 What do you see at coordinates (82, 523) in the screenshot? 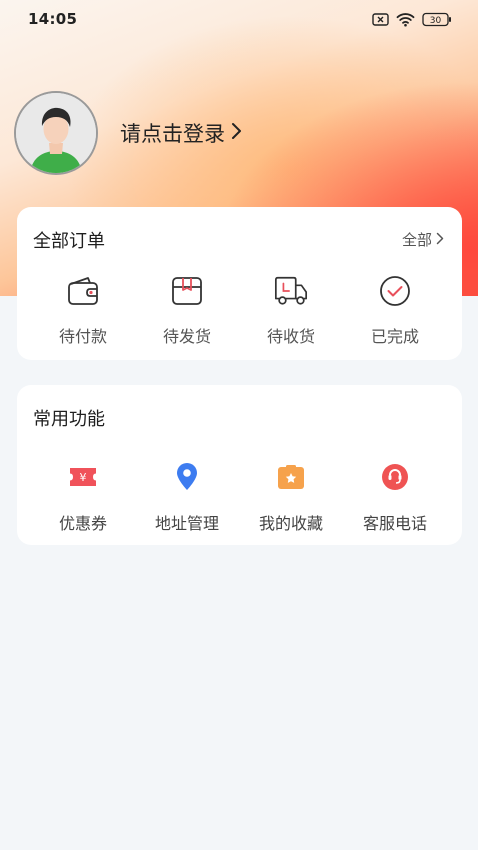
I see `function-label: 优惠券` at bounding box center [82, 523].